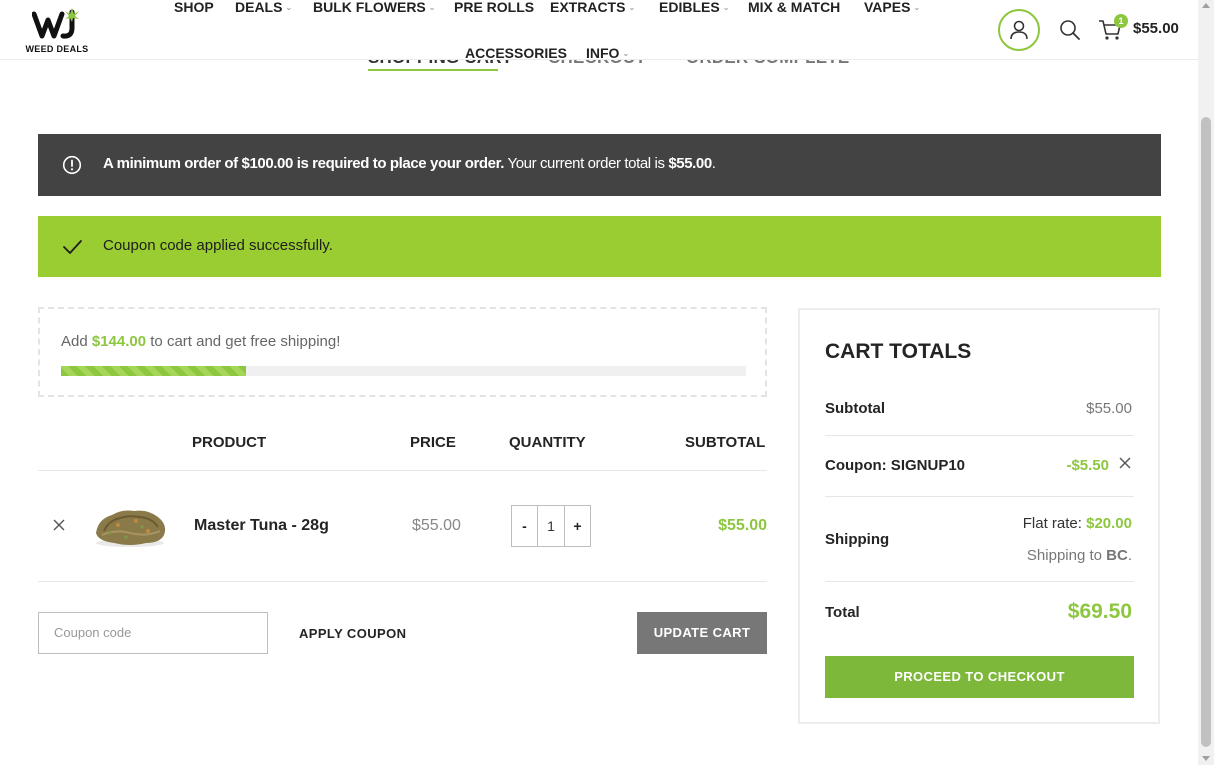 Image resolution: width=1214 pixels, height=765 pixels. What do you see at coordinates (524, 526) in the screenshot?
I see `quantity-decrease-button: -` at bounding box center [524, 526].